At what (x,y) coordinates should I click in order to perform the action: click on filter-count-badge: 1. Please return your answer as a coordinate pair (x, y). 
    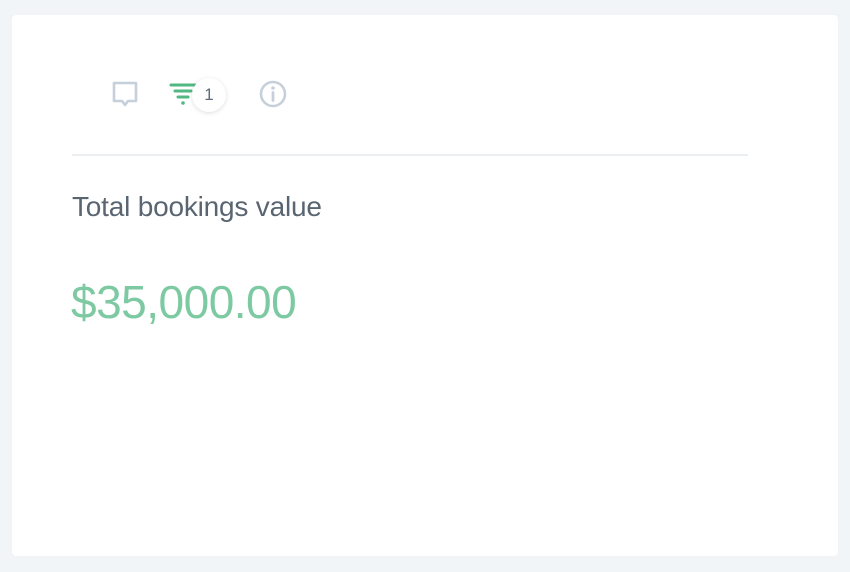
    Looking at the image, I should click on (209, 95).